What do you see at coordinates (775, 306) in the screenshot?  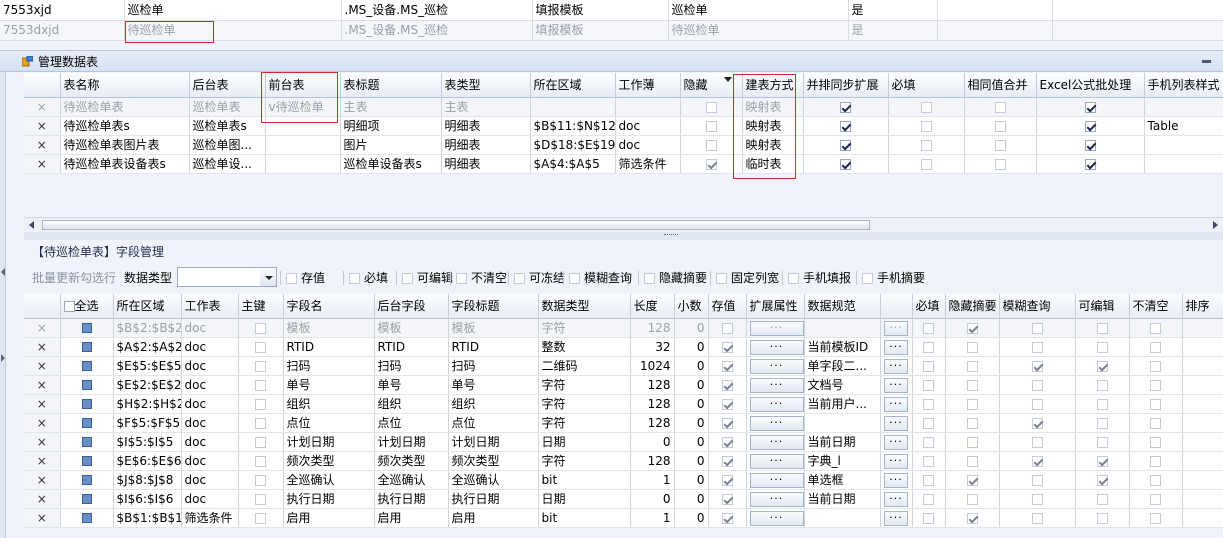 I see `column-header: 扩展属性` at bounding box center [775, 306].